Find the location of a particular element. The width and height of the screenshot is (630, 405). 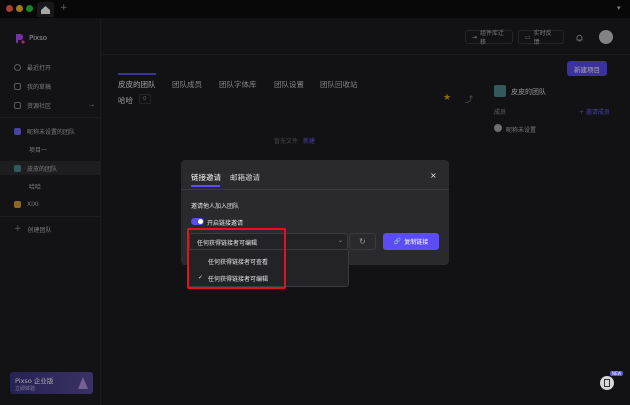

refresh-link-button: ↻ is located at coordinates (362, 241).